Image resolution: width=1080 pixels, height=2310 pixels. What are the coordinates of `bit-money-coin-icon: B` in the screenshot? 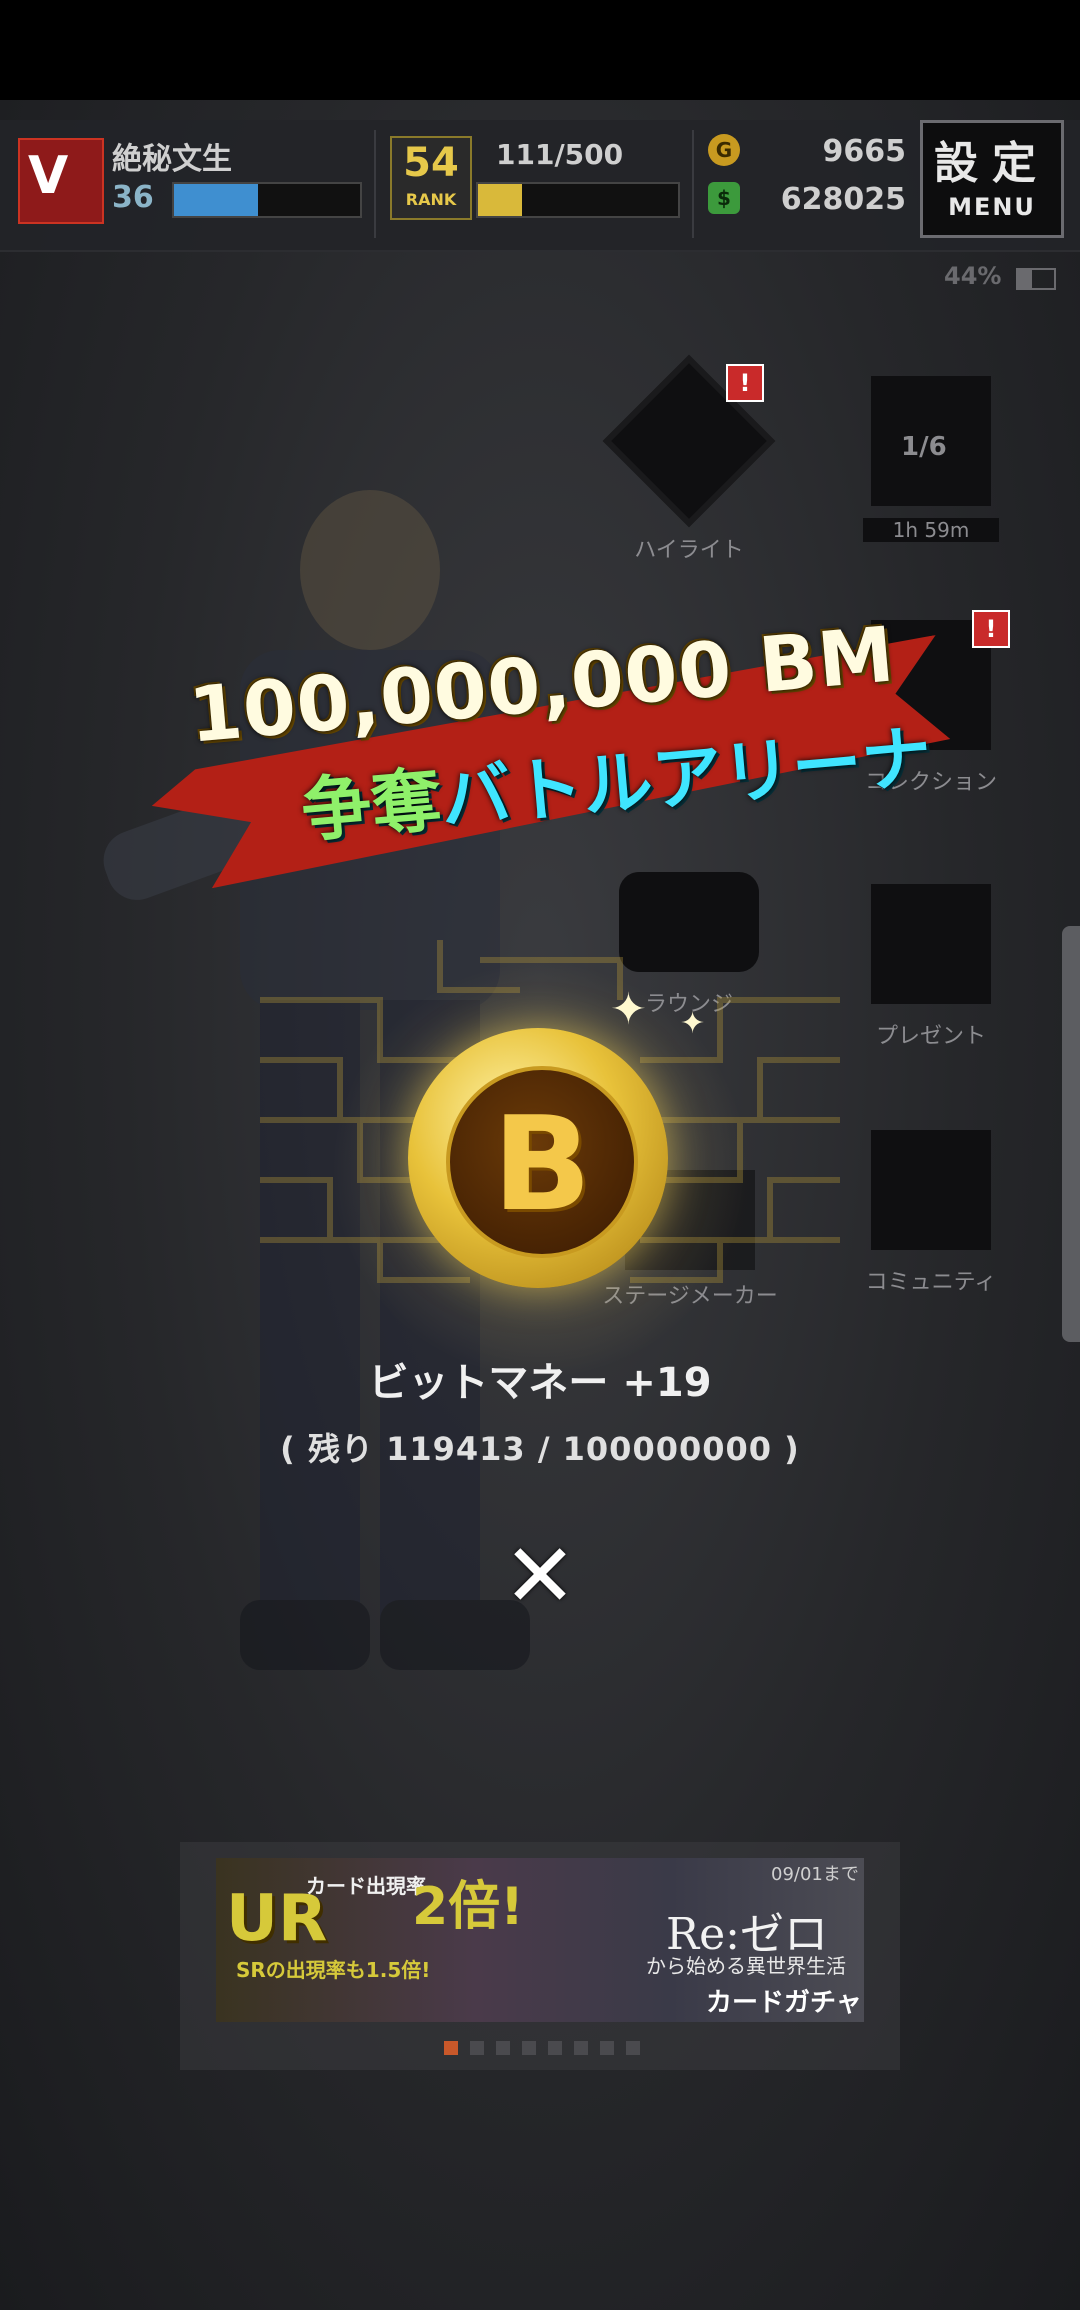 It's located at (538, 1158).